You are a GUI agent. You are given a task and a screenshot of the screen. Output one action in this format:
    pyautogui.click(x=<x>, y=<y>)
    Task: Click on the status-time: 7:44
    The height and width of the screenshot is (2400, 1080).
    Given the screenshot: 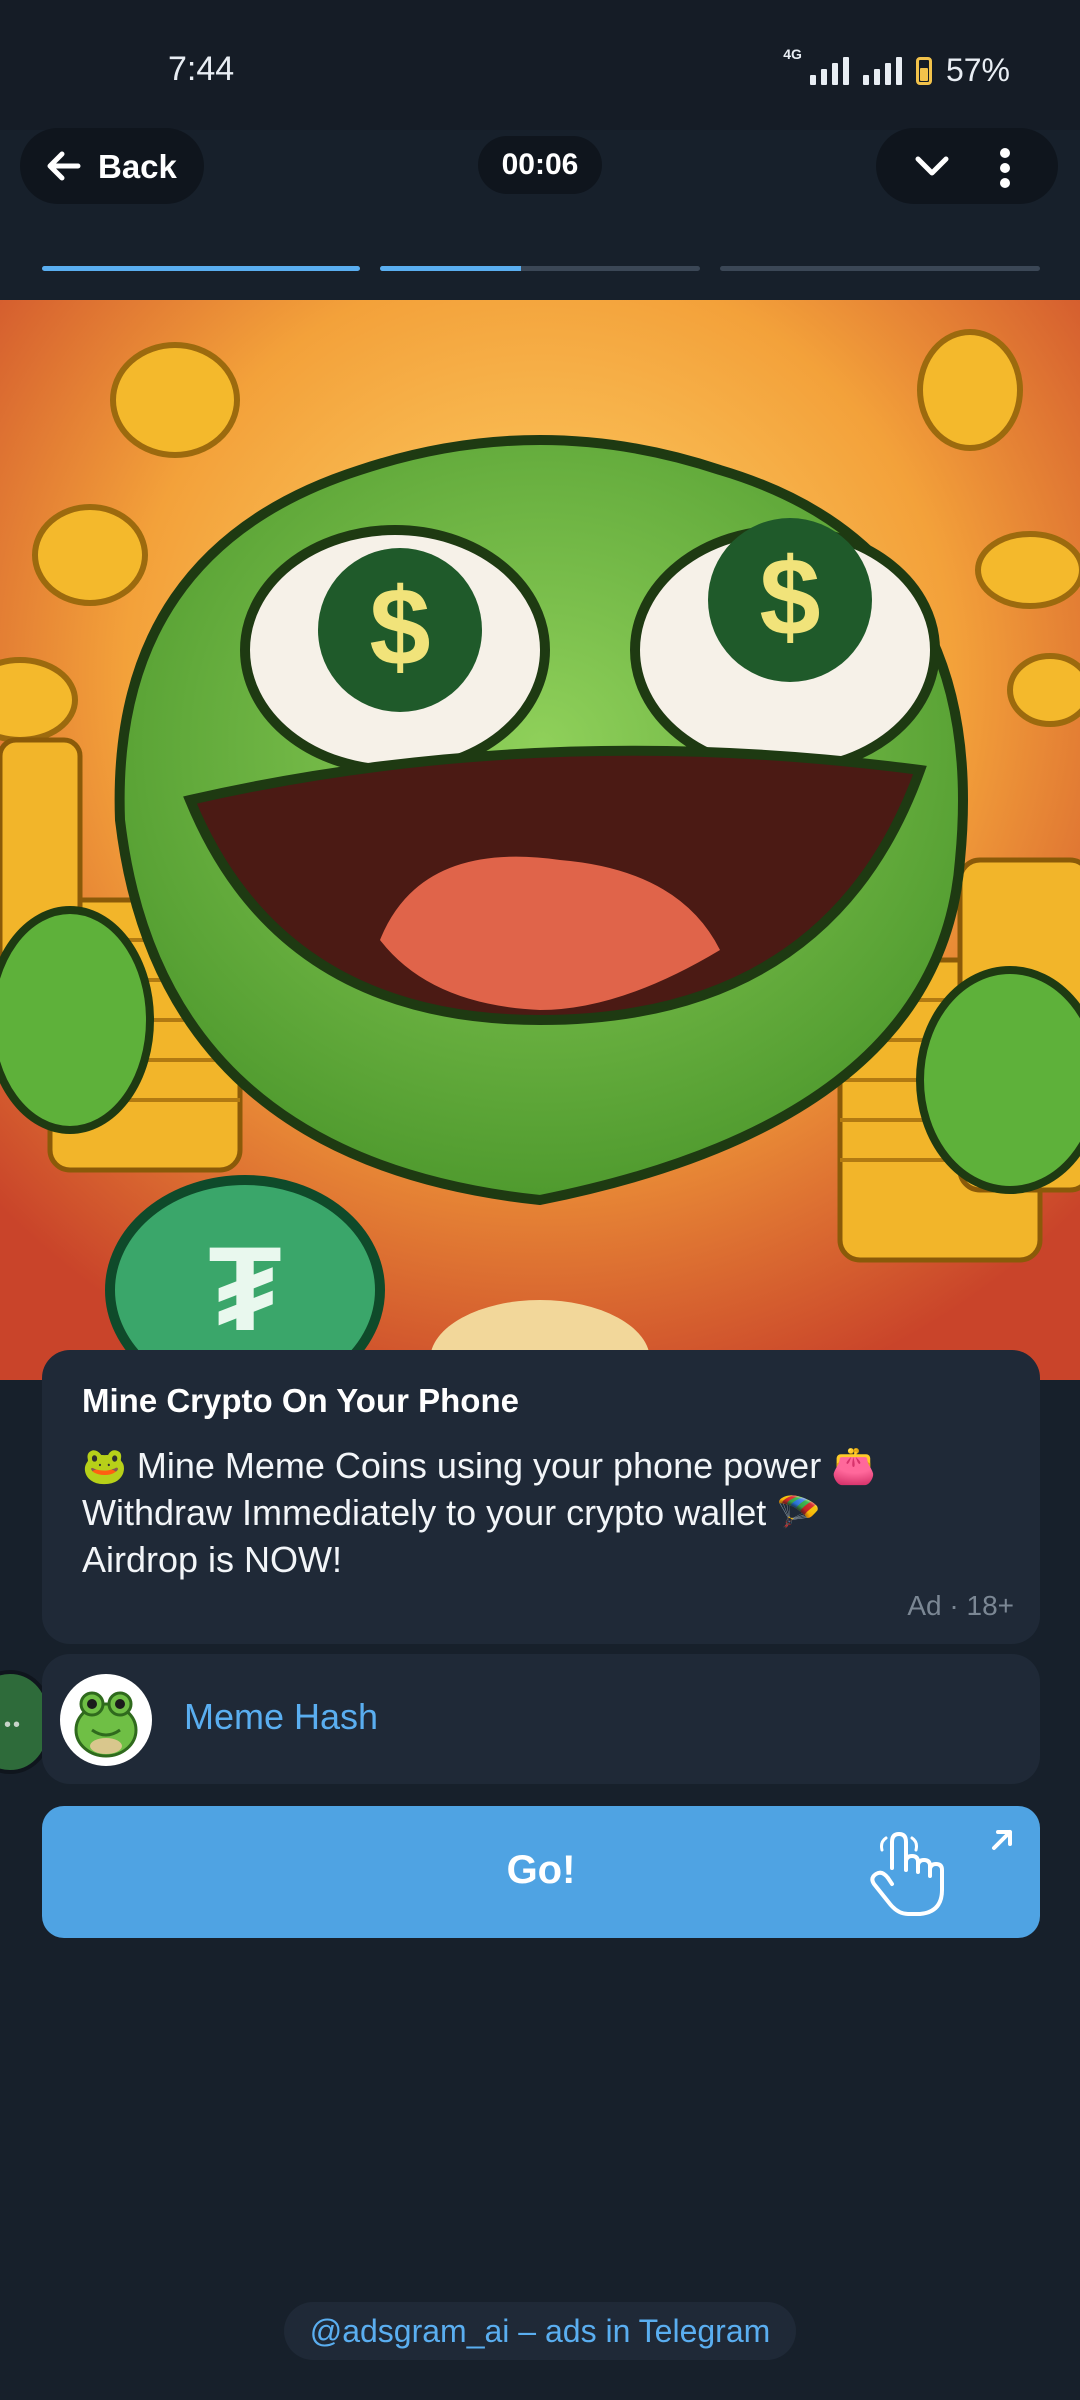 What is the action you would take?
    pyautogui.click(x=201, y=69)
    